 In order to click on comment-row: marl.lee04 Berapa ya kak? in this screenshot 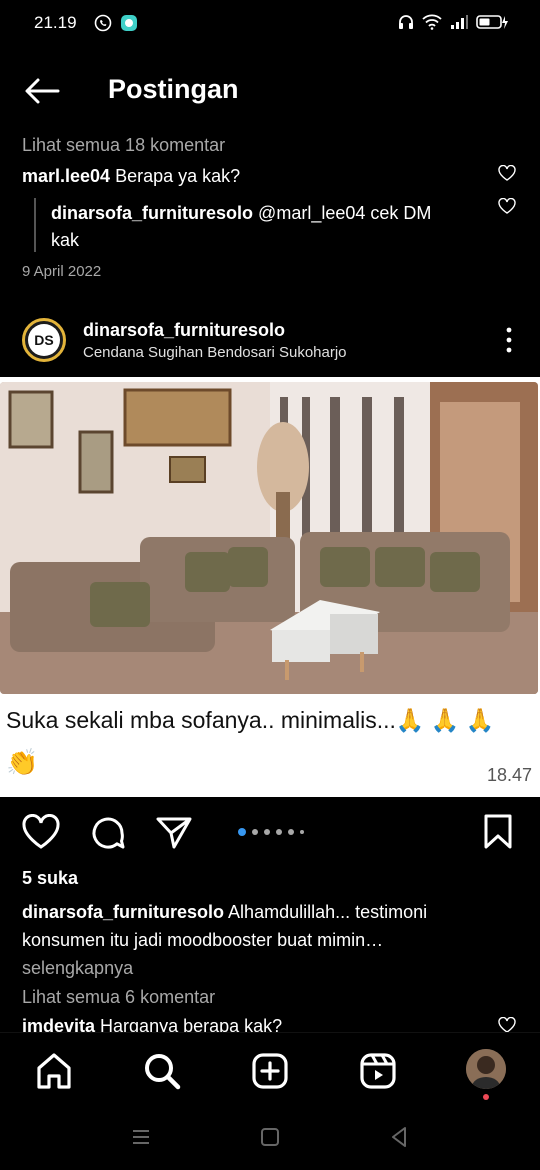, I will do `click(131, 176)`.